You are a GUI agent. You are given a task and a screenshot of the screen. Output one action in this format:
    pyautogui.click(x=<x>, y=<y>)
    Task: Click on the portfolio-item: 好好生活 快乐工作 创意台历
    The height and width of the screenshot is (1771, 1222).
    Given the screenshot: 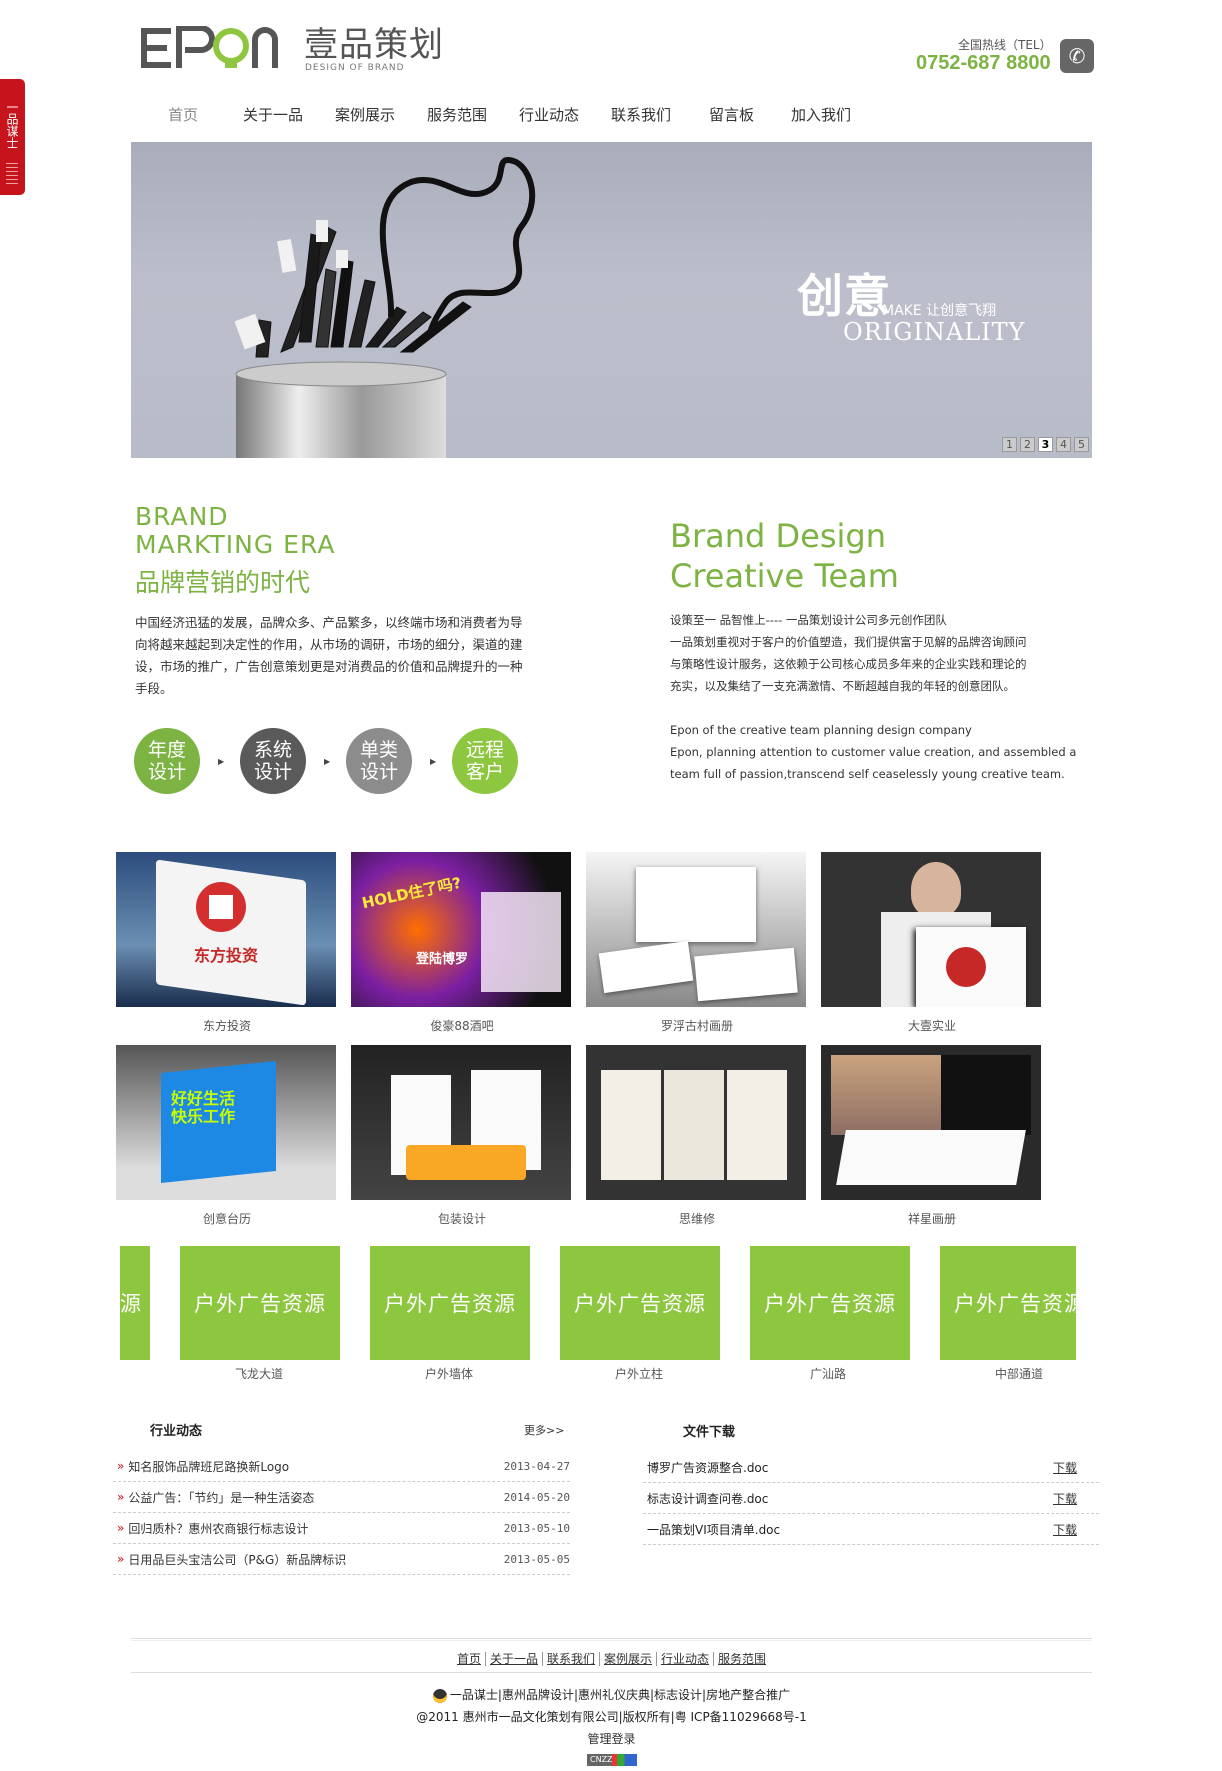 What is the action you would take?
    pyautogui.click(x=227, y=1136)
    